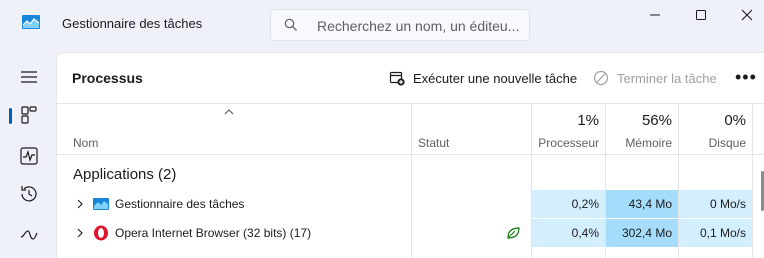 The height and width of the screenshot is (258, 764). Describe the element at coordinates (107, 78) in the screenshot. I see `page-title: Processus` at that location.